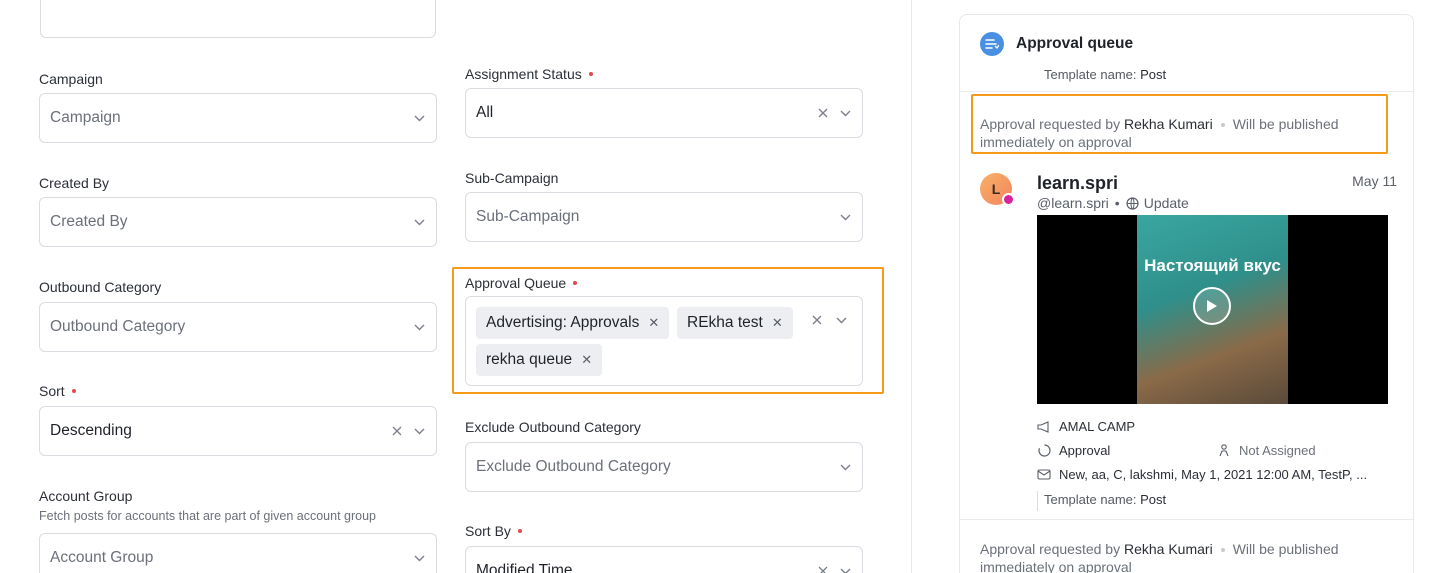  What do you see at coordinates (238, 19) in the screenshot?
I see `previous-field-stub` at bounding box center [238, 19].